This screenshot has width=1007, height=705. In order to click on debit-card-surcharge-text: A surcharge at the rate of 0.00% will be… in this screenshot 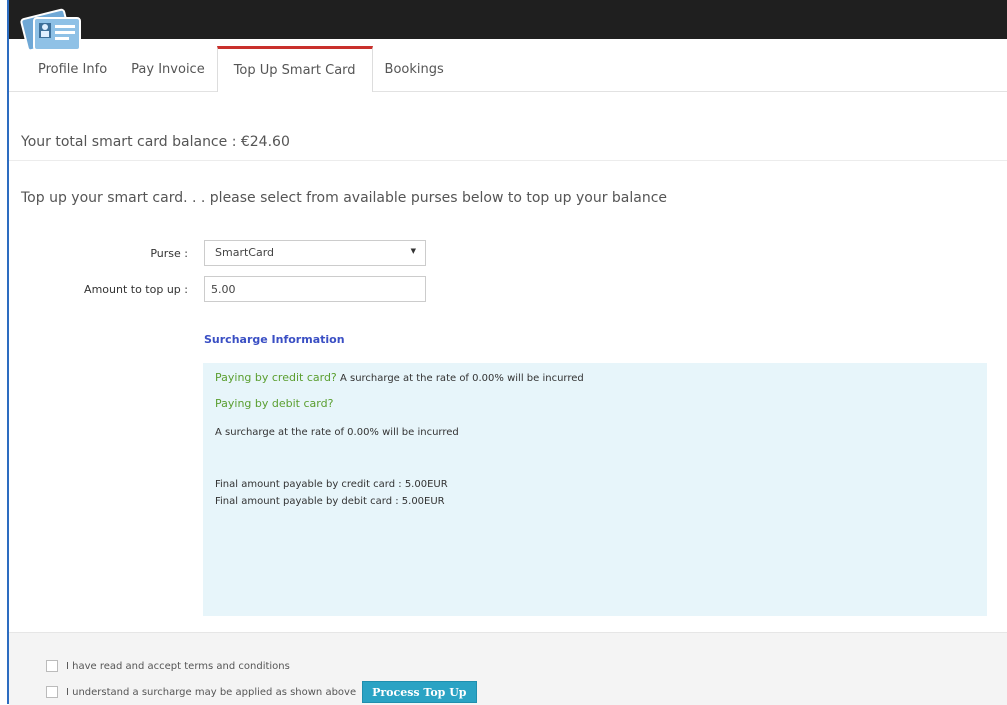, I will do `click(337, 432)`.